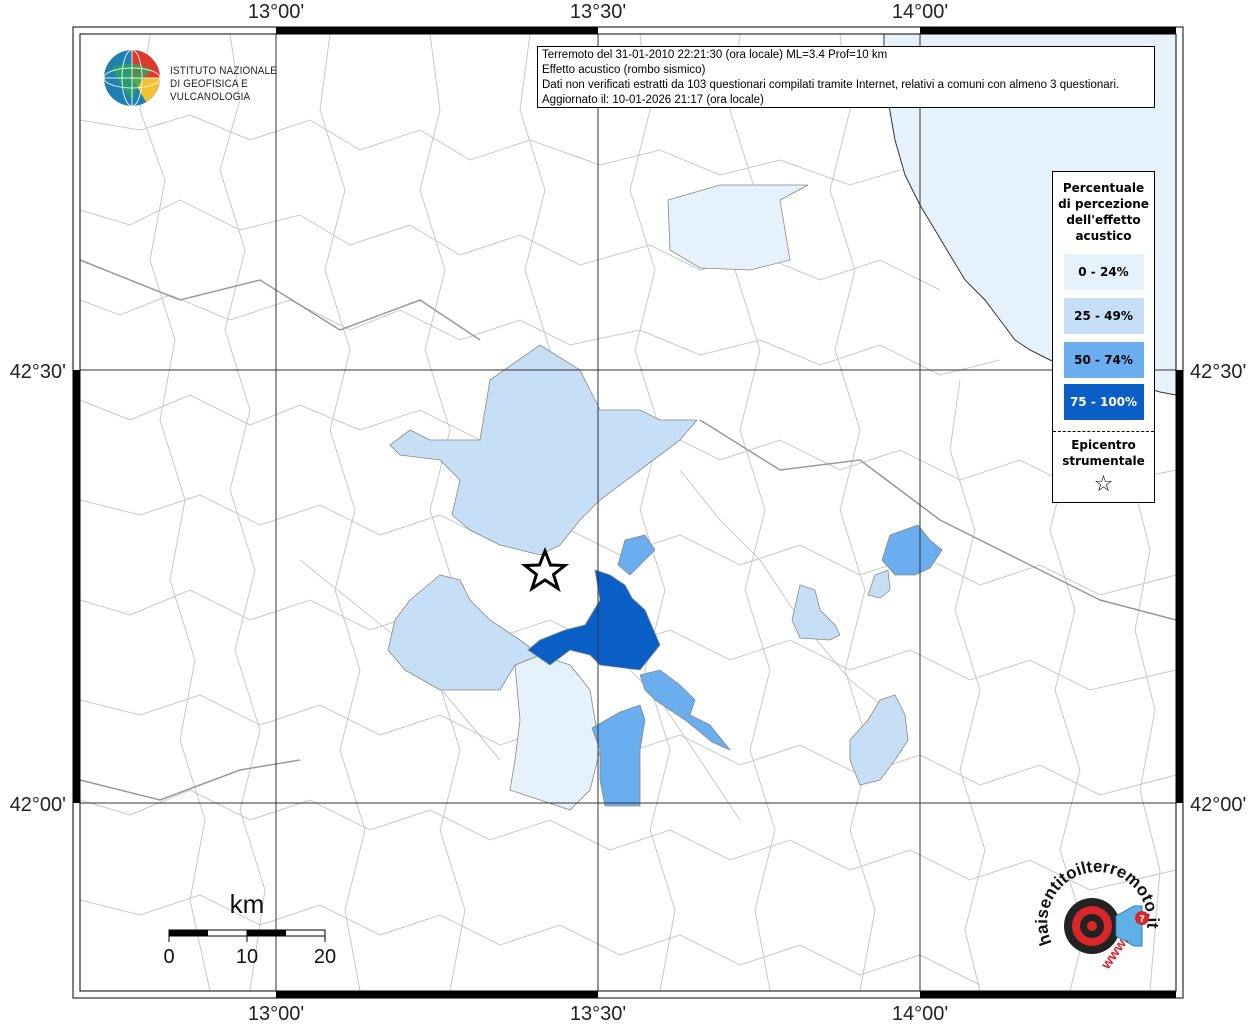 Image resolution: width=1256 pixels, height=1024 pixels. I want to click on lon-label-top: 14°00', so click(920, 12).